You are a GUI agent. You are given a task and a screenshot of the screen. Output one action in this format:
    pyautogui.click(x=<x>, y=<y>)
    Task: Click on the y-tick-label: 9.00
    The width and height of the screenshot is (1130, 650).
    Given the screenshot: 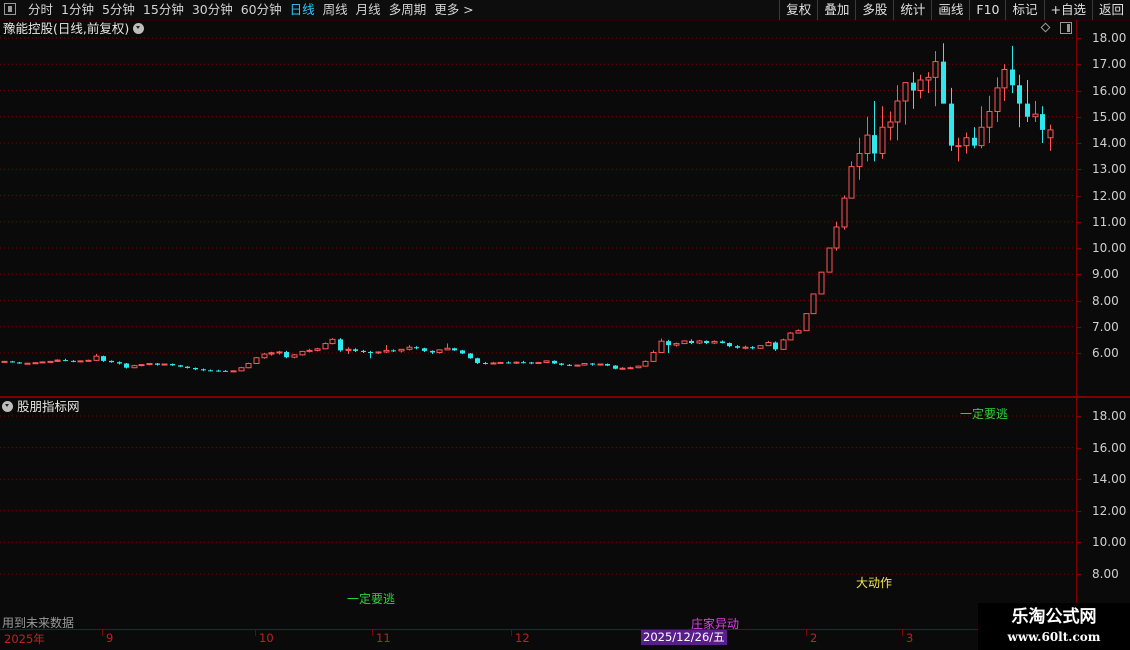 What is the action you would take?
    pyautogui.click(x=1105, y=274)
    